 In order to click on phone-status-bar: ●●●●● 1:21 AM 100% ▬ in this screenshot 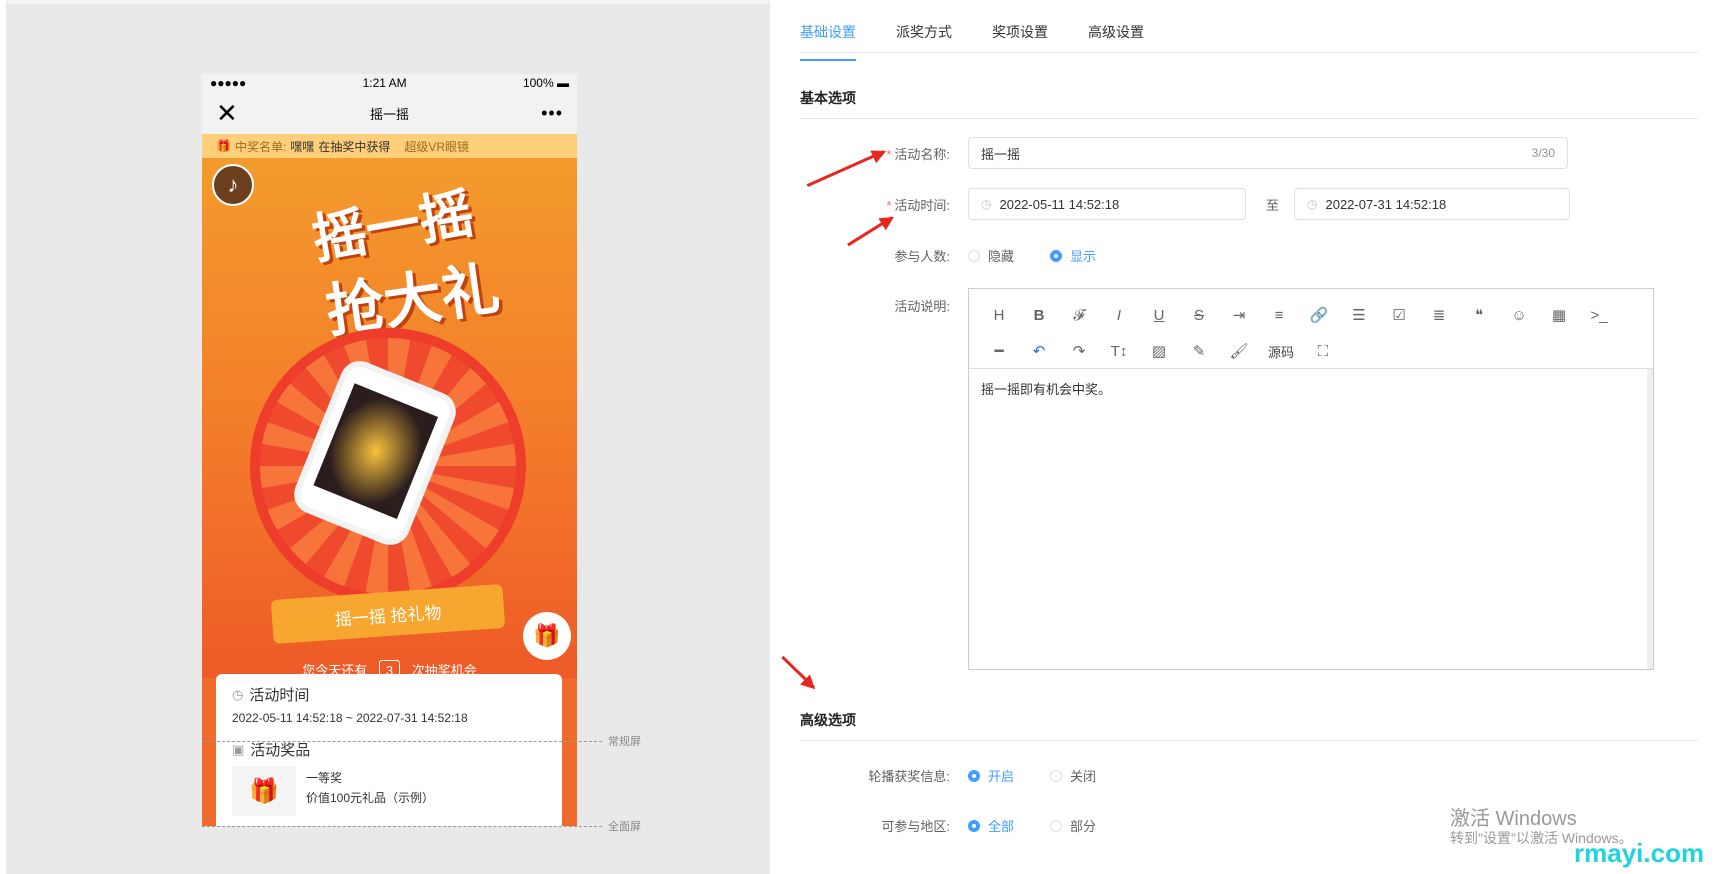, I will do `click(389, 83)`.